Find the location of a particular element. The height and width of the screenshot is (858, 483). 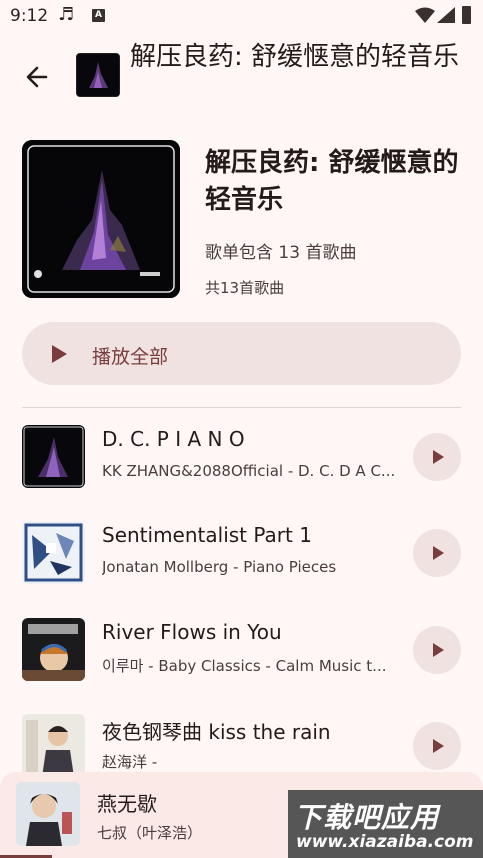

page-title: 解压良药: 舒缓惬意的轻音乐 is located at coordinates (295, 57).